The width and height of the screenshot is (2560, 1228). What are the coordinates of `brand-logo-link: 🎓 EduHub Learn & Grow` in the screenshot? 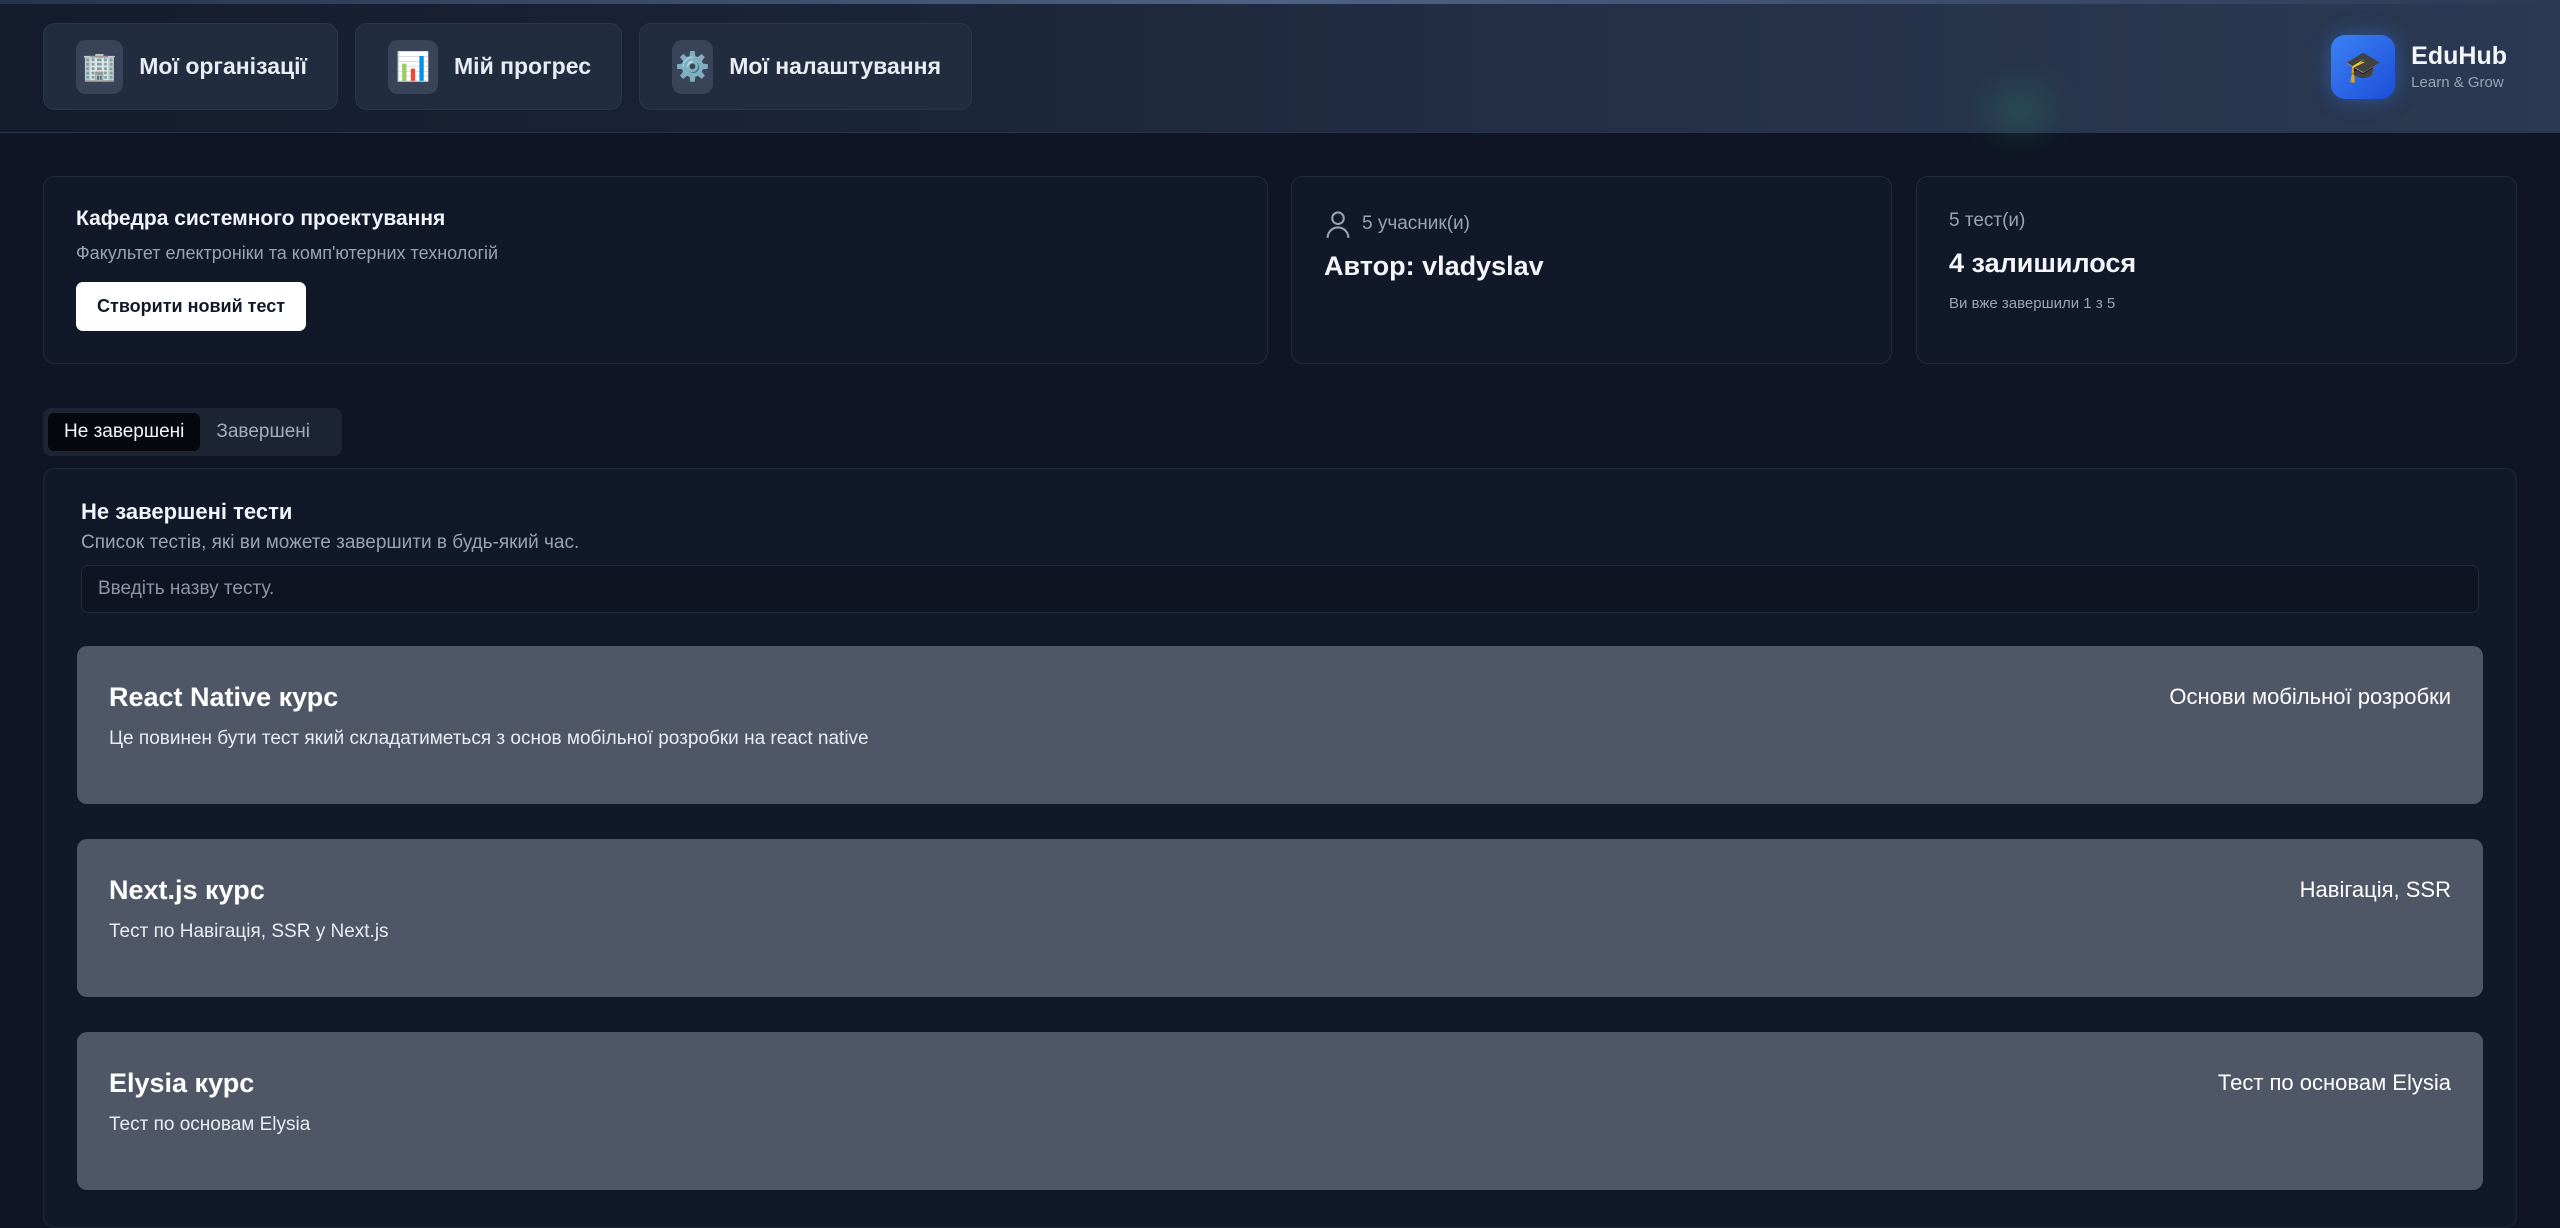 It's located at (2419, 67).